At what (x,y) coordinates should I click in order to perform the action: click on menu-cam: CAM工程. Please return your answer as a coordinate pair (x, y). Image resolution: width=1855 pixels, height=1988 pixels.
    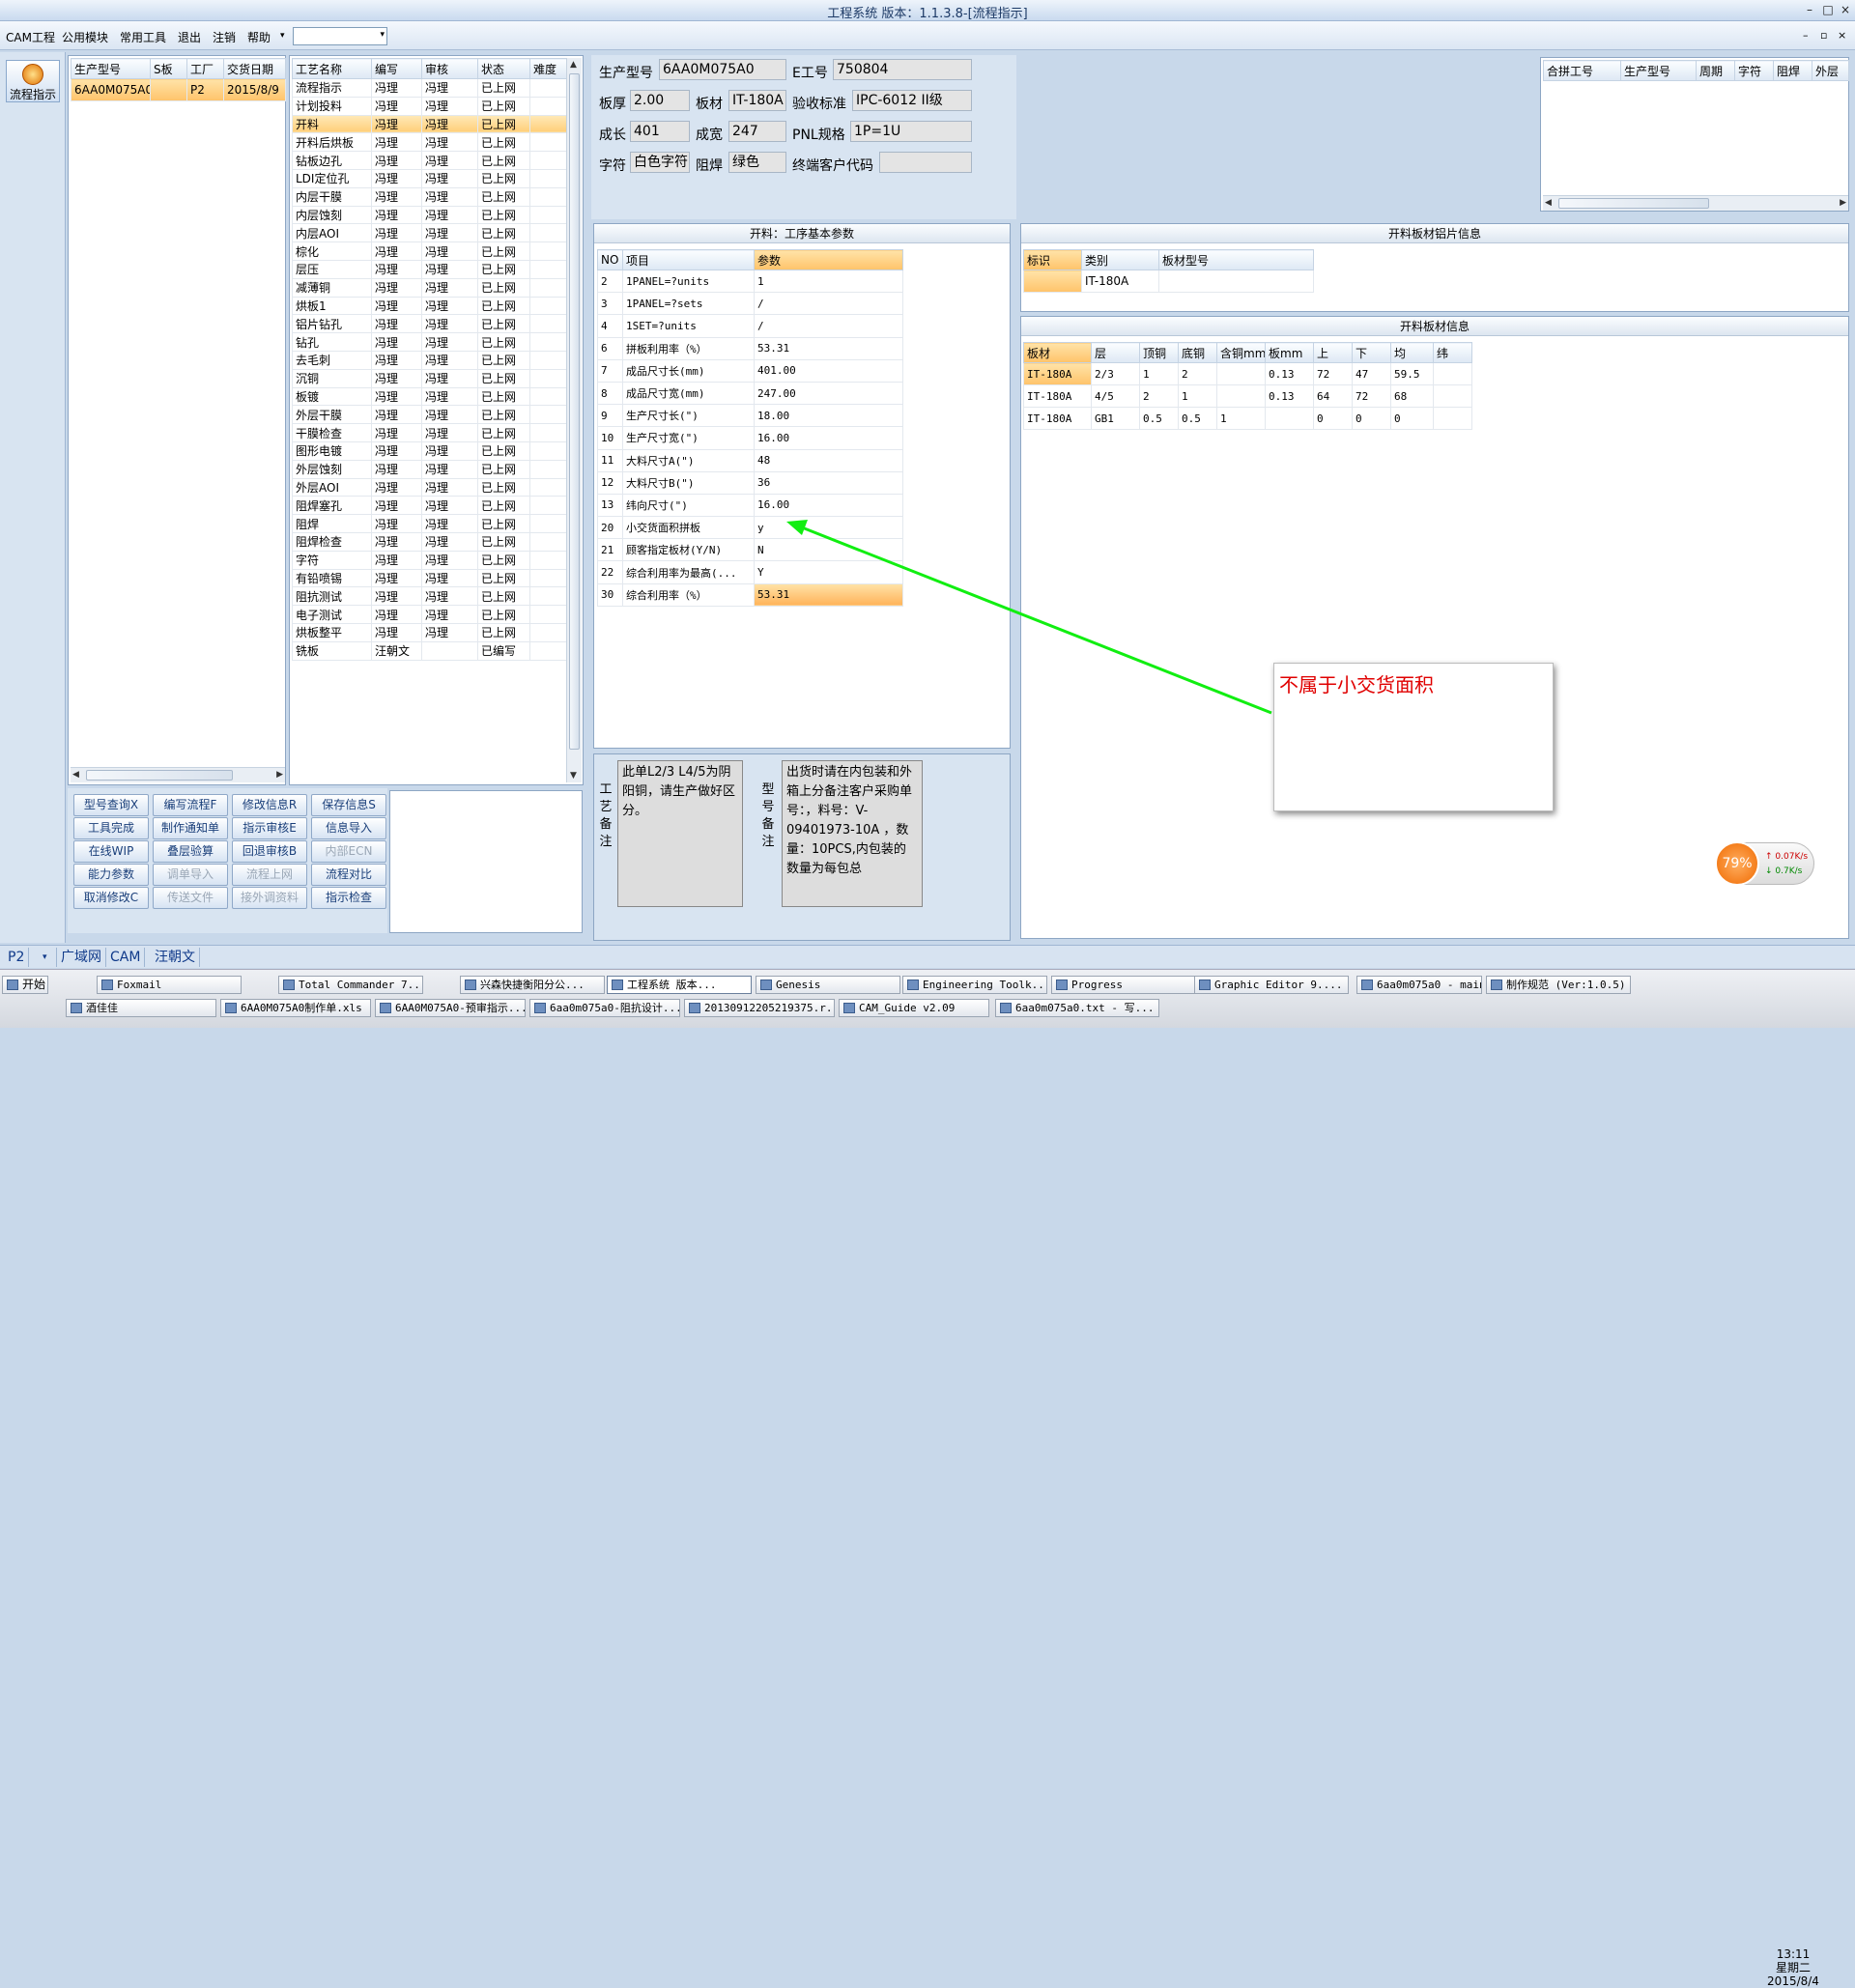
    Looking at the image, I should click on (31, 37).